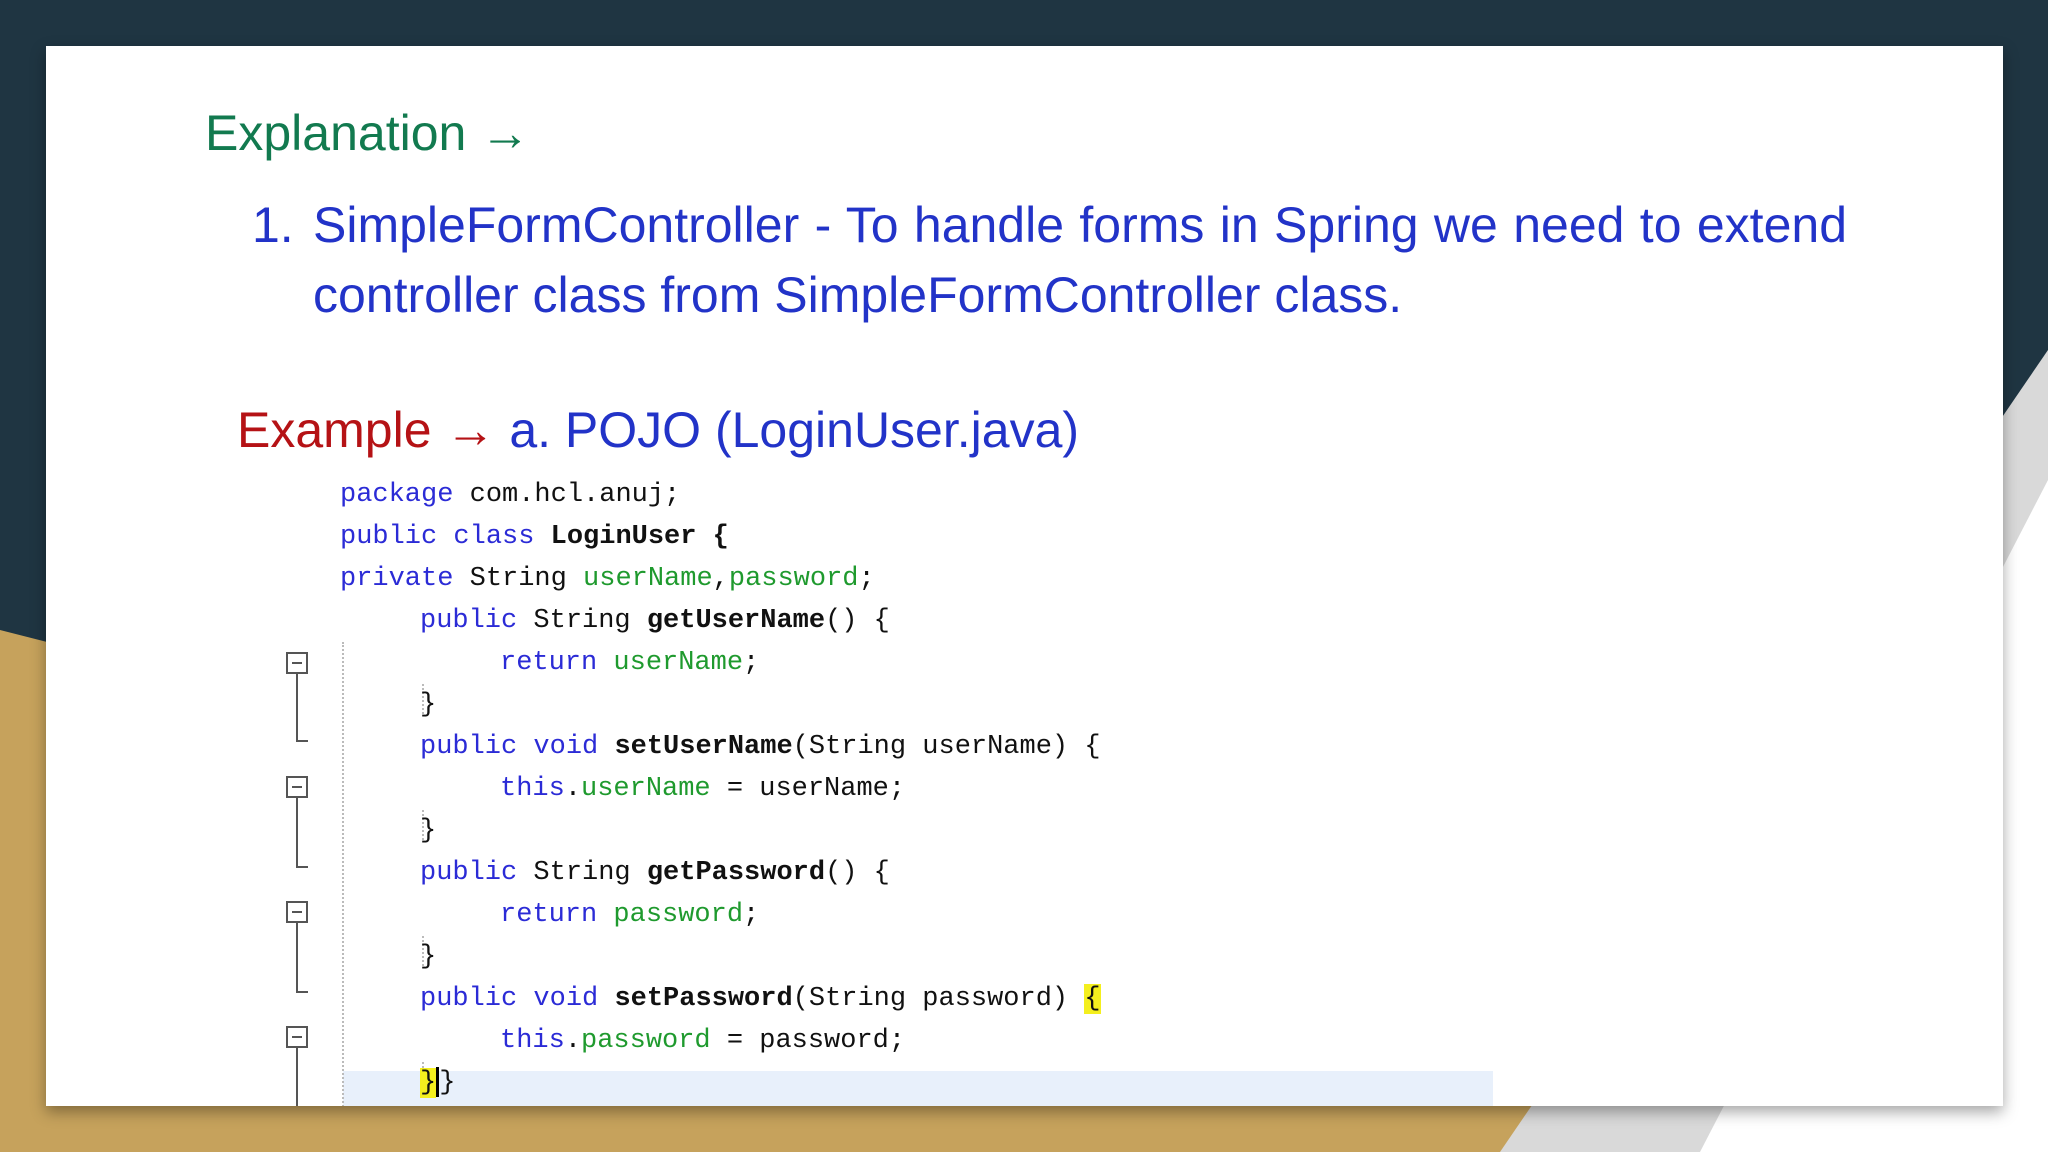 Image resolution: width=2048 pixels, height=1152 pixels. Describe the element at coordinates (808, 789) in the screenshot. I see `code-text: = userName;` at that location.